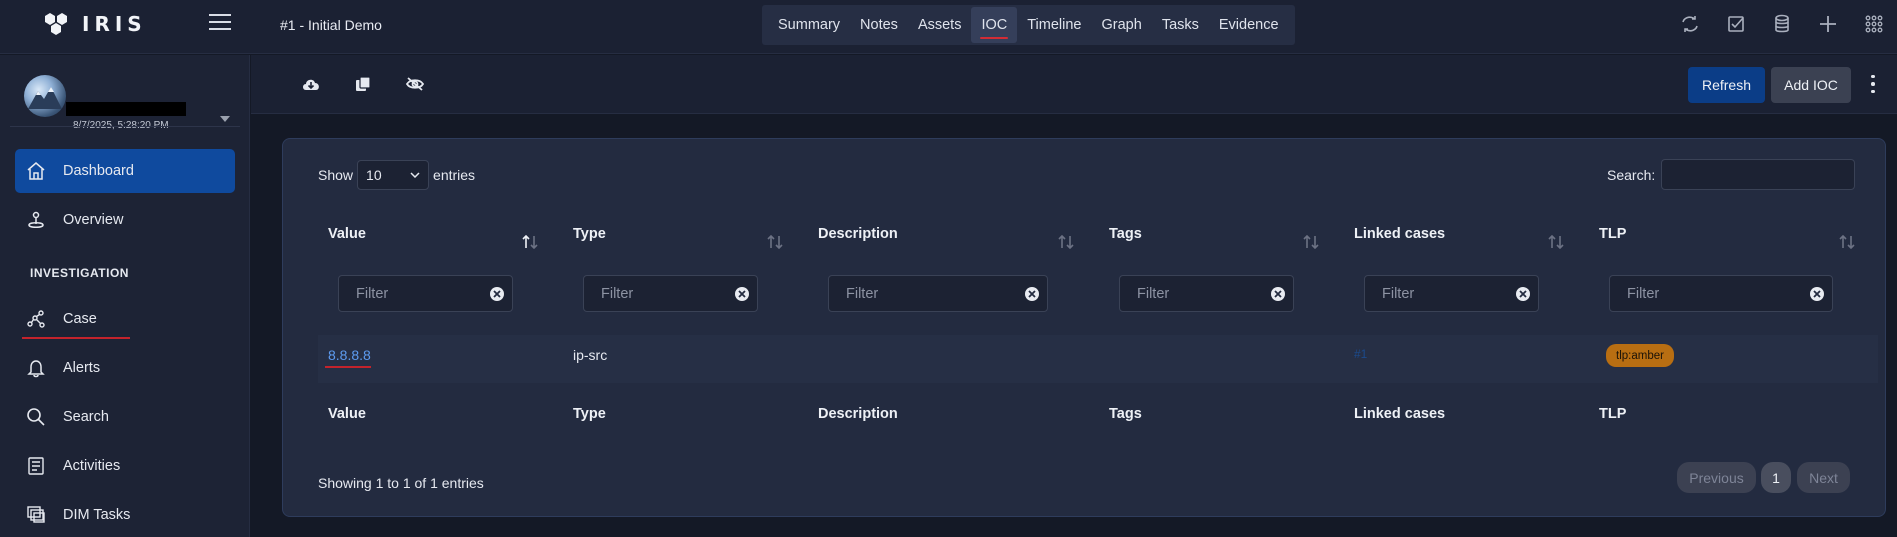 The height and width of the screenshot is (537, 1897). What do you see at coordinates (1451, 293) in the screenshot?
I see `filter-linked-cases-input: Filter` at bounding box center [1451, 293].